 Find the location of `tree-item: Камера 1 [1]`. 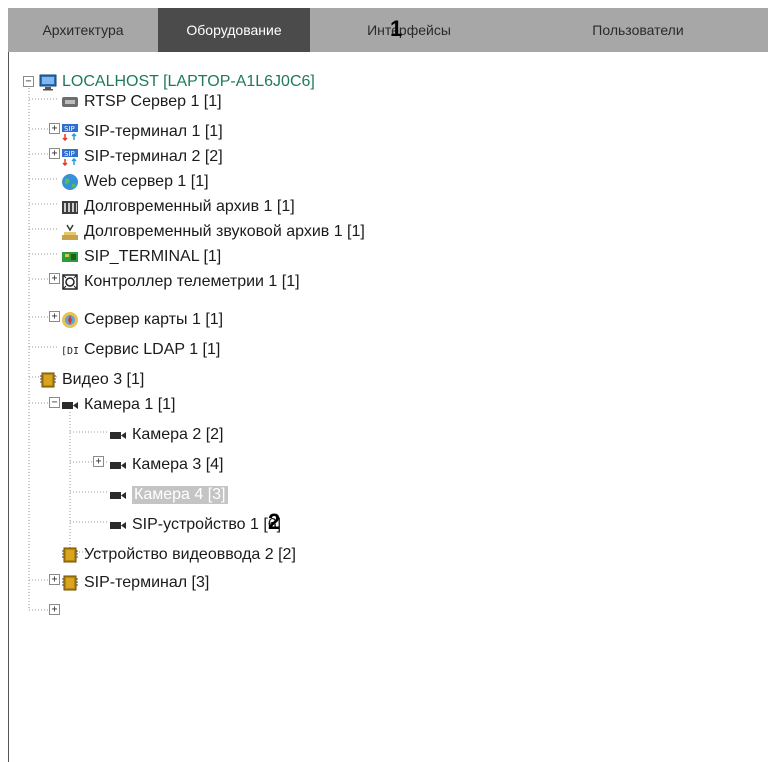

tree-item: Камера 1 [1] is located at coordinates (118, 405).